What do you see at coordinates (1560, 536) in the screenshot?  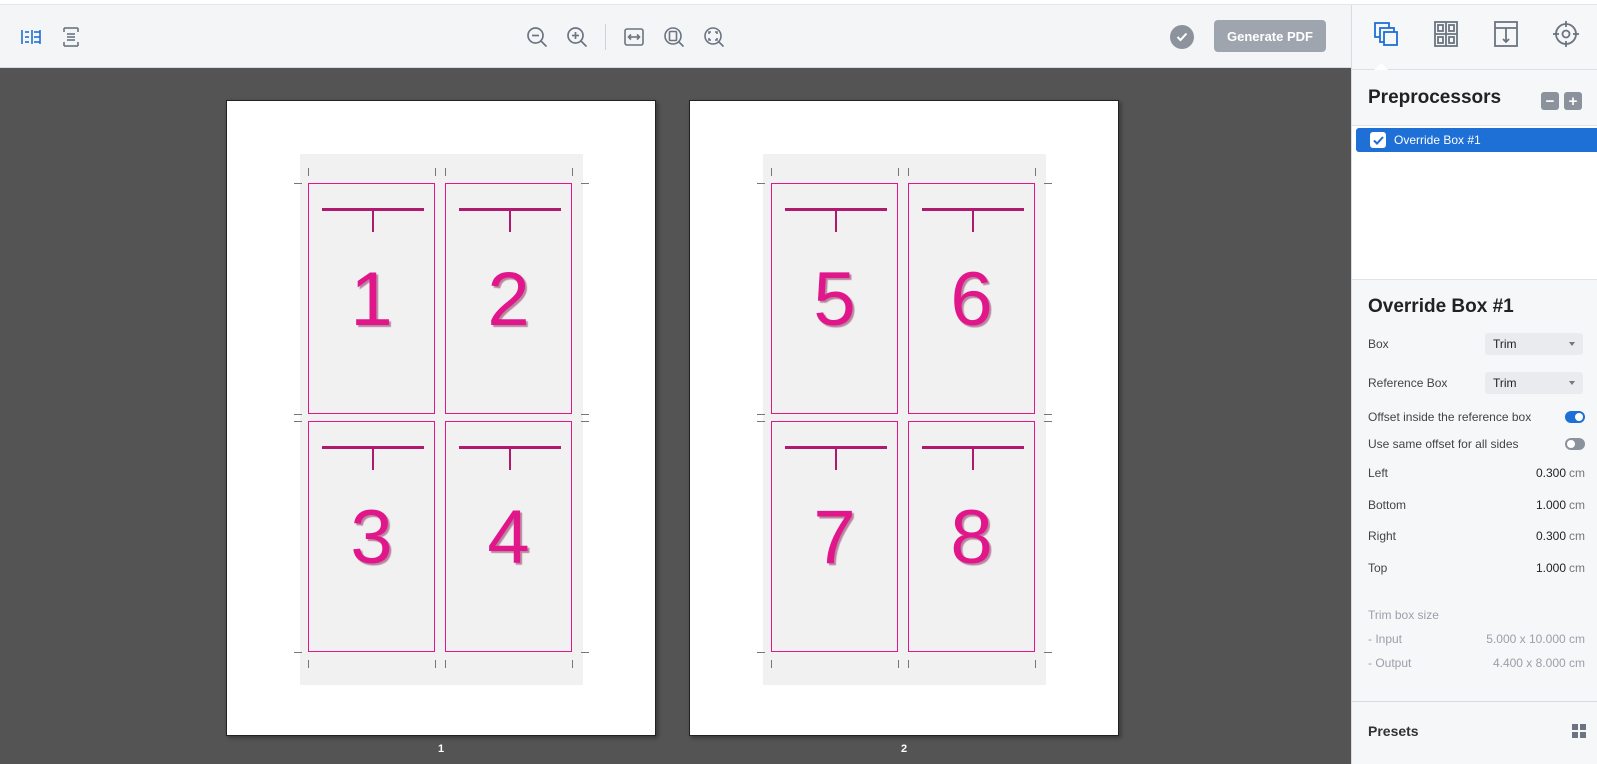 I see `right-offset-field: 0.300 cm` at bounding box center [1560, 536].